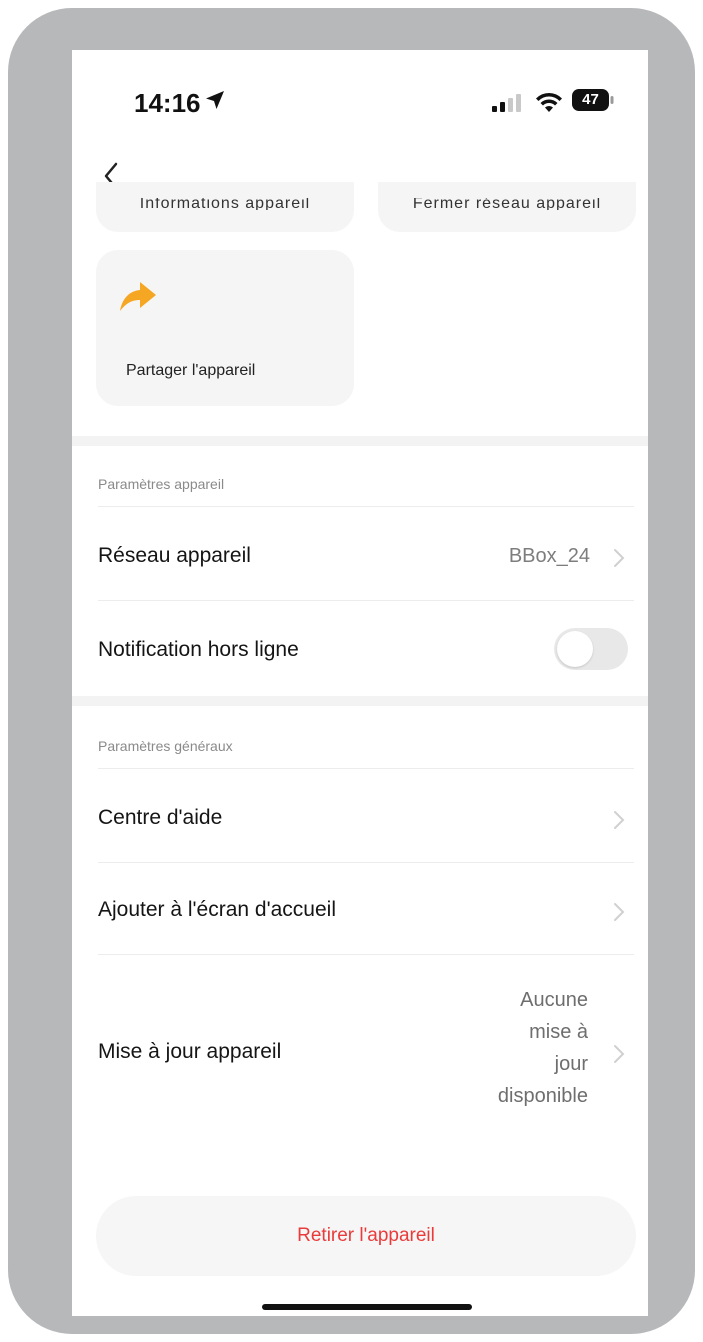 The image size is (703, 1342). Describe the element at coordinates (167, 103) in the screenshot. I see `status-time: 14:16` at that location.